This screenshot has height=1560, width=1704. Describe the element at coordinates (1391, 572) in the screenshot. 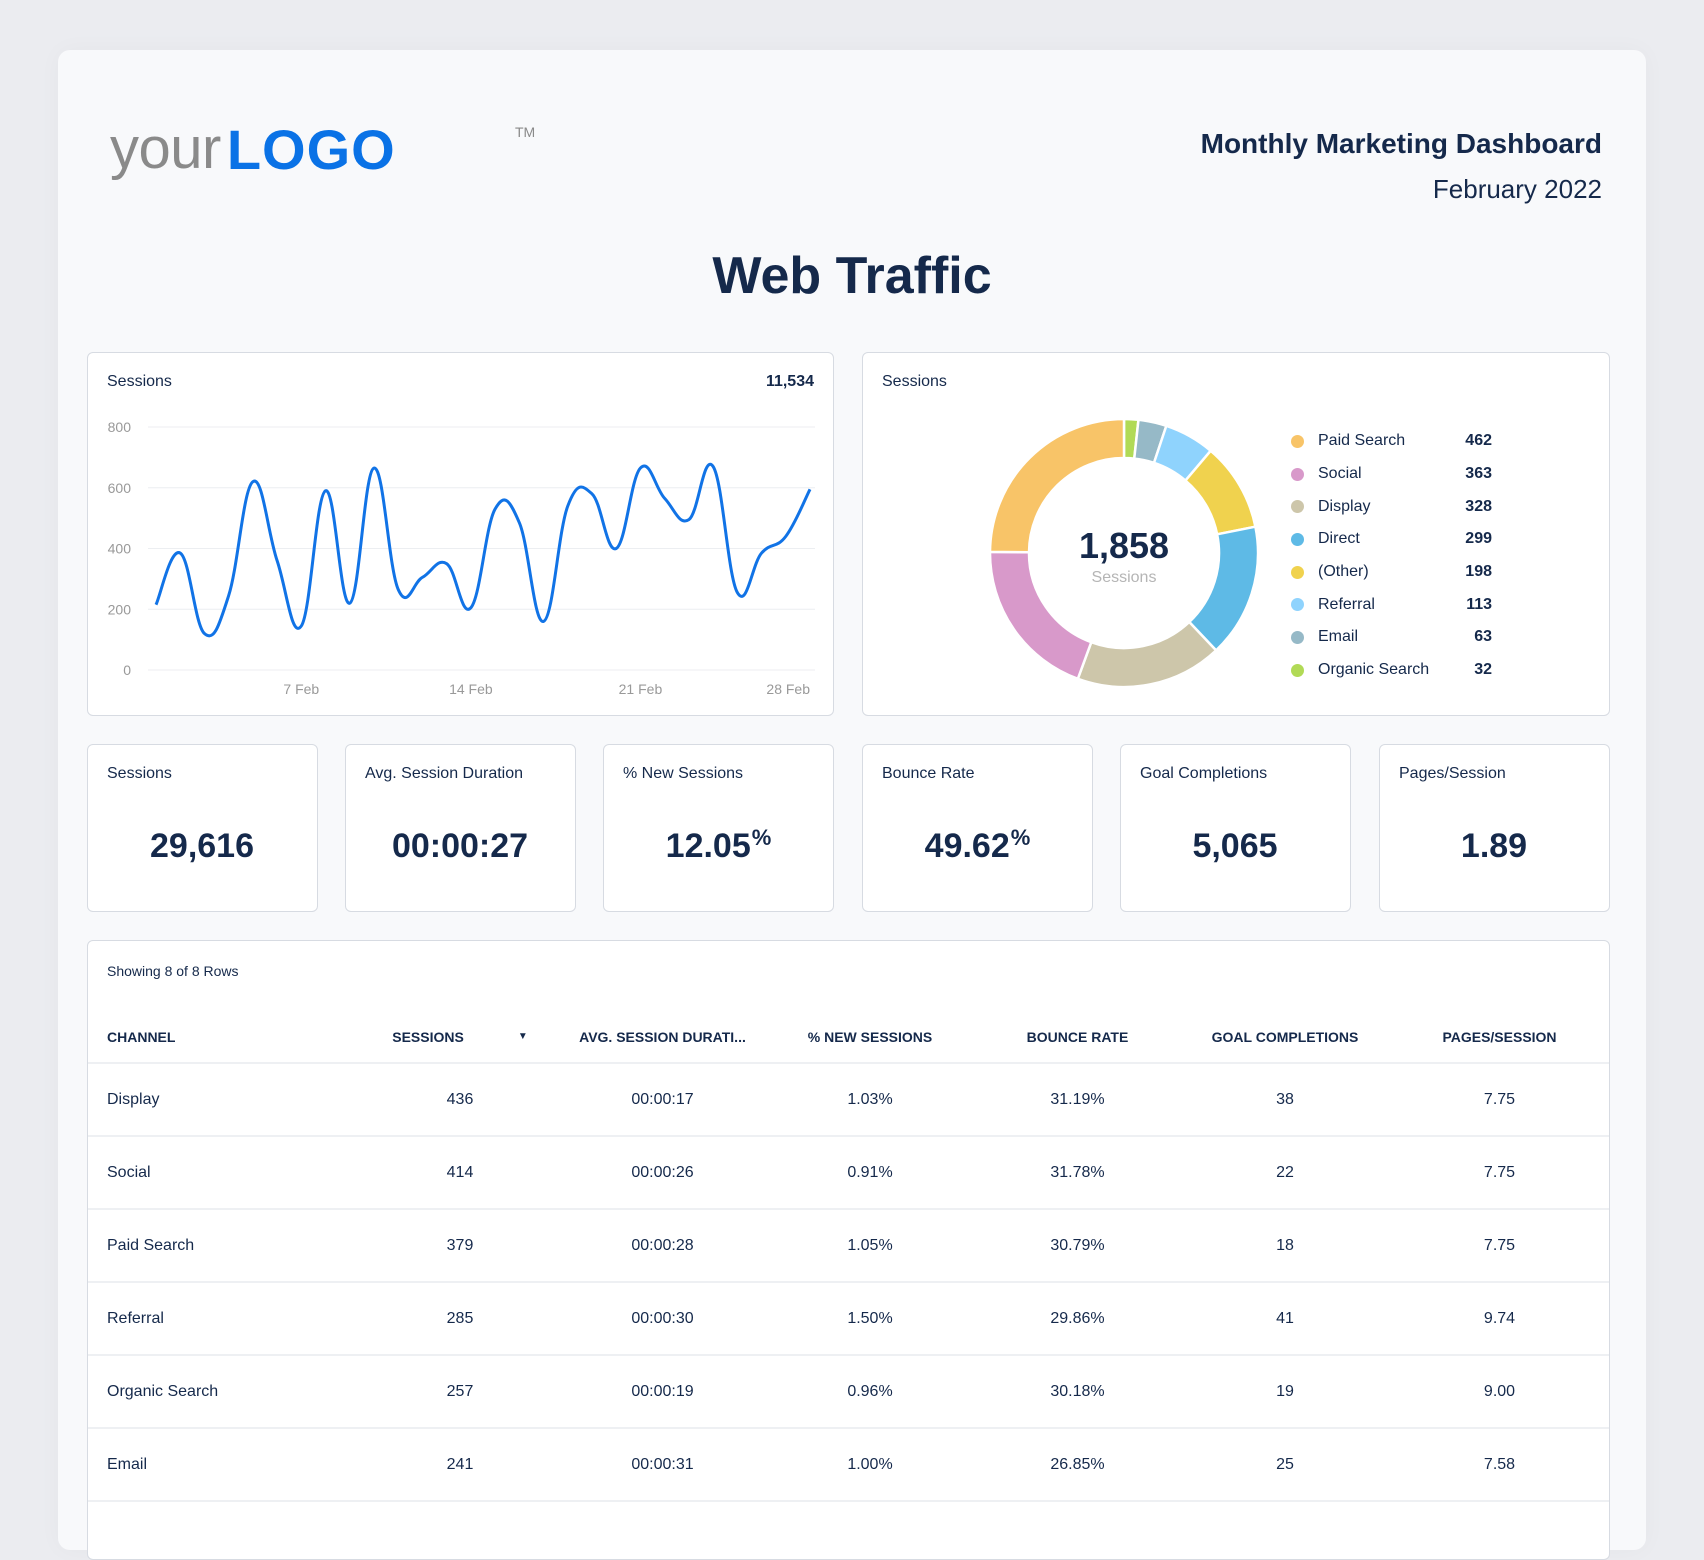

I see `legend-item: (Other) 198` at that location.